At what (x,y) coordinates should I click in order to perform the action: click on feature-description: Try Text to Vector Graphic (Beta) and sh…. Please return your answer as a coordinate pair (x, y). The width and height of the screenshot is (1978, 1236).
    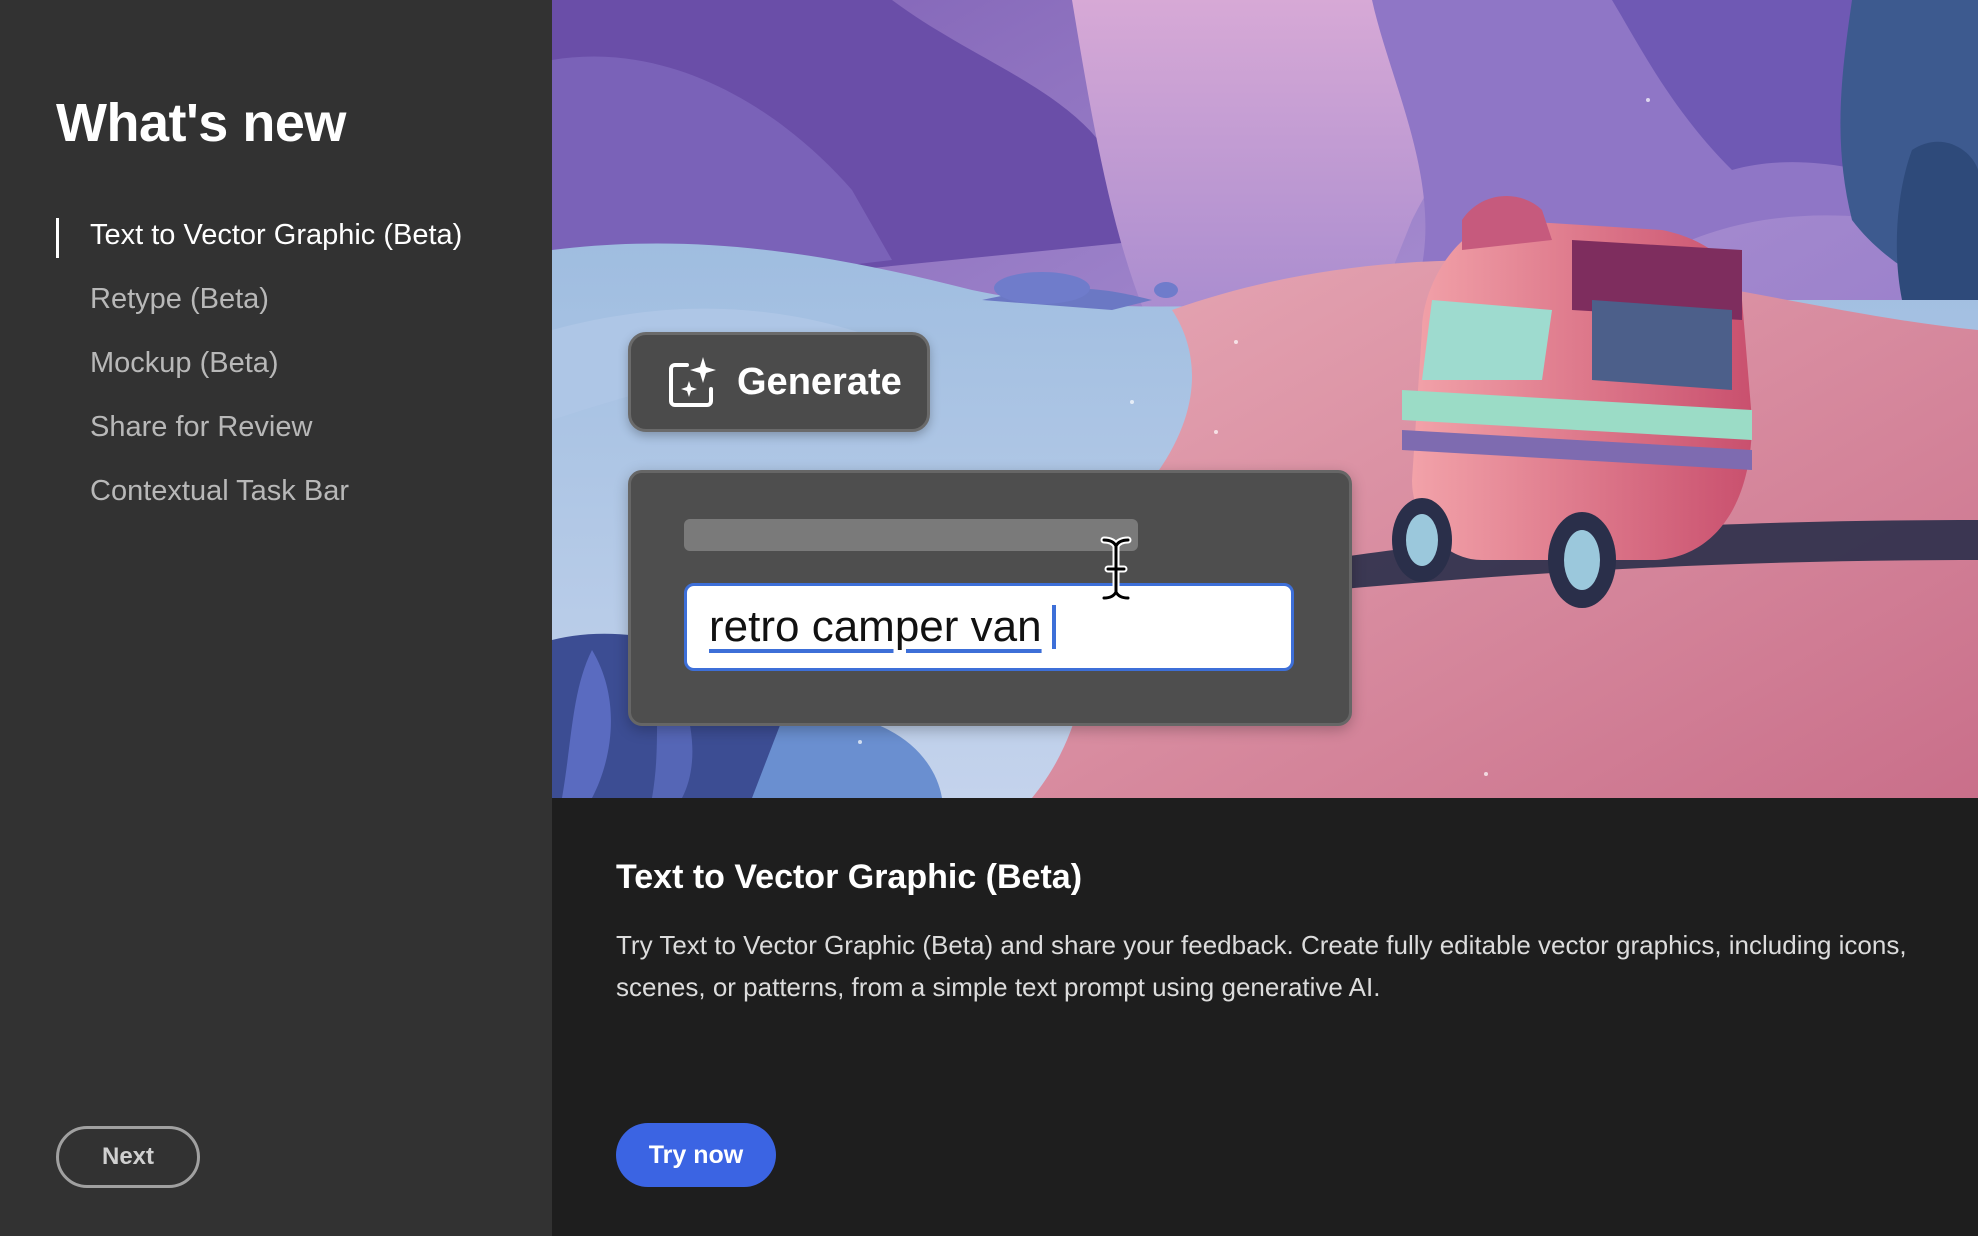
    Looking at the image, I should click on (1261, 966).